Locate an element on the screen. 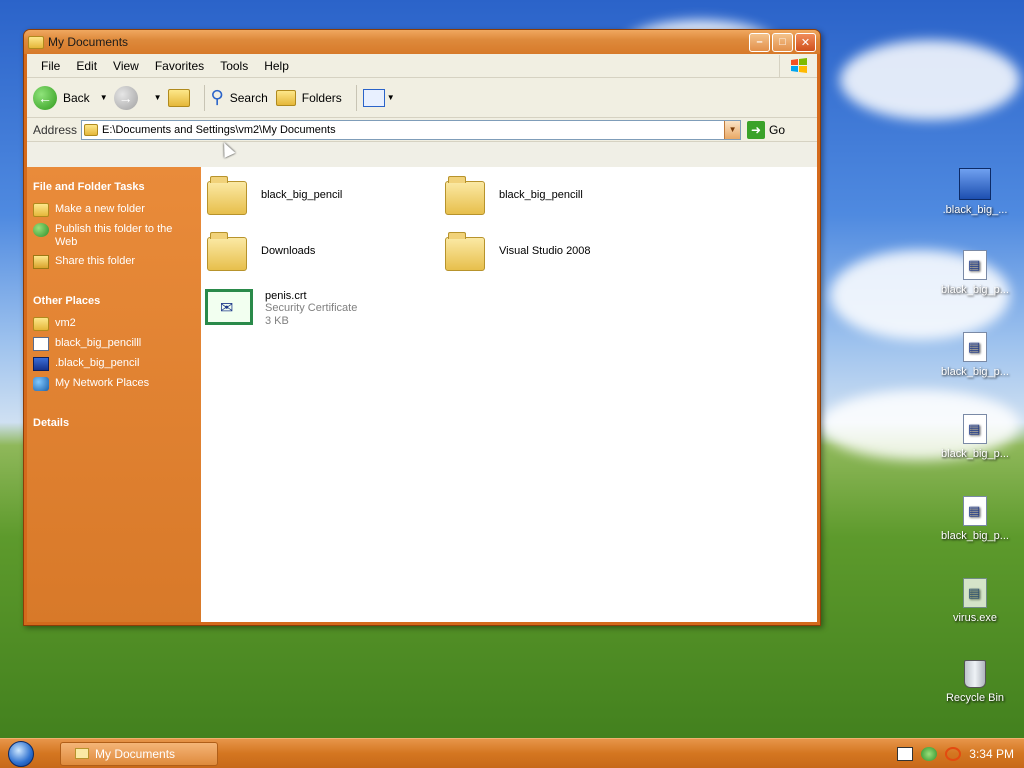  file-type: Security Certificate is located at coordinates (311, 308).